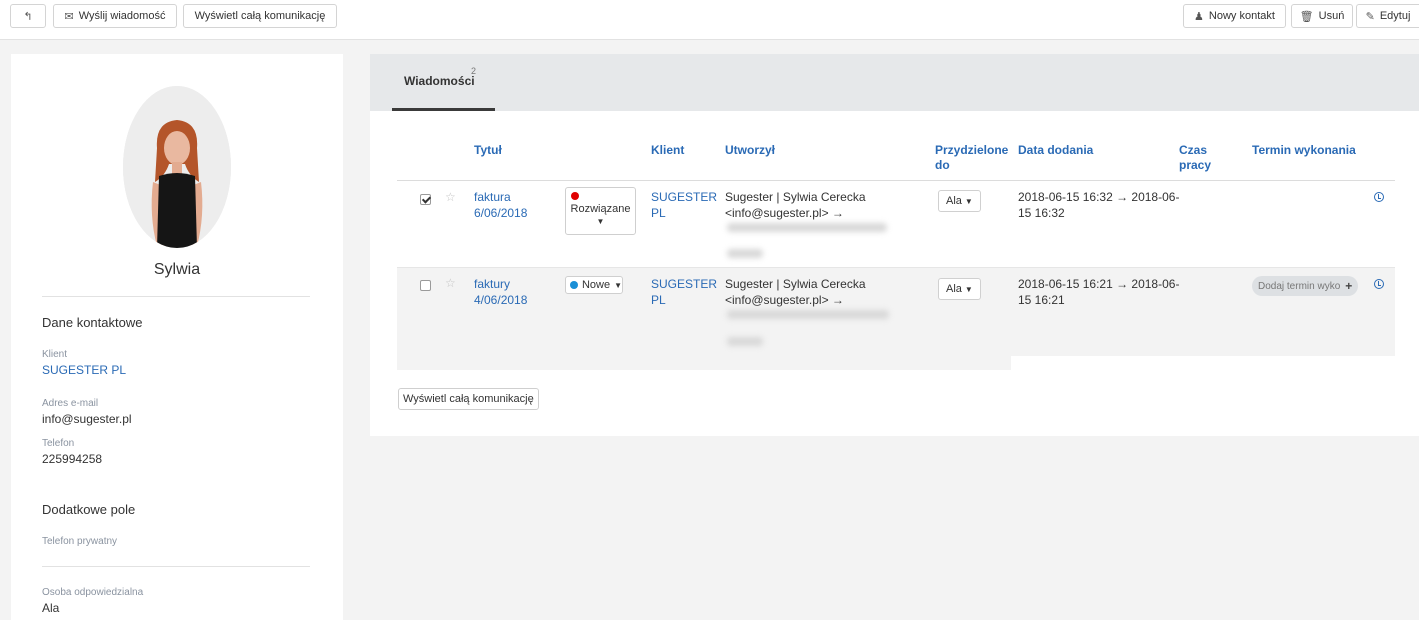 The height and width of the screenshot is (620, 1419). I want to click on send-message-button: ✉ Wyślij wiadomość, so click(115, 16).